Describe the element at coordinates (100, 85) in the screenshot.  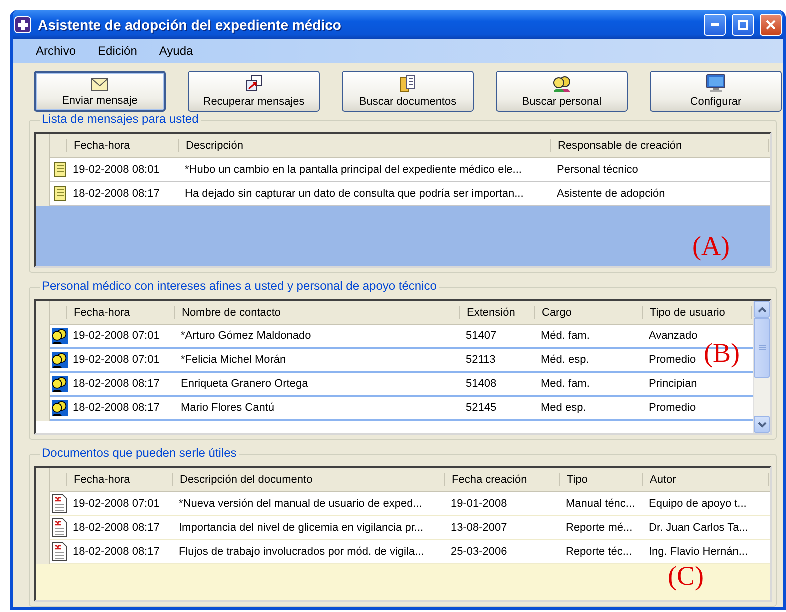
I see `envelope-icon` at that location.